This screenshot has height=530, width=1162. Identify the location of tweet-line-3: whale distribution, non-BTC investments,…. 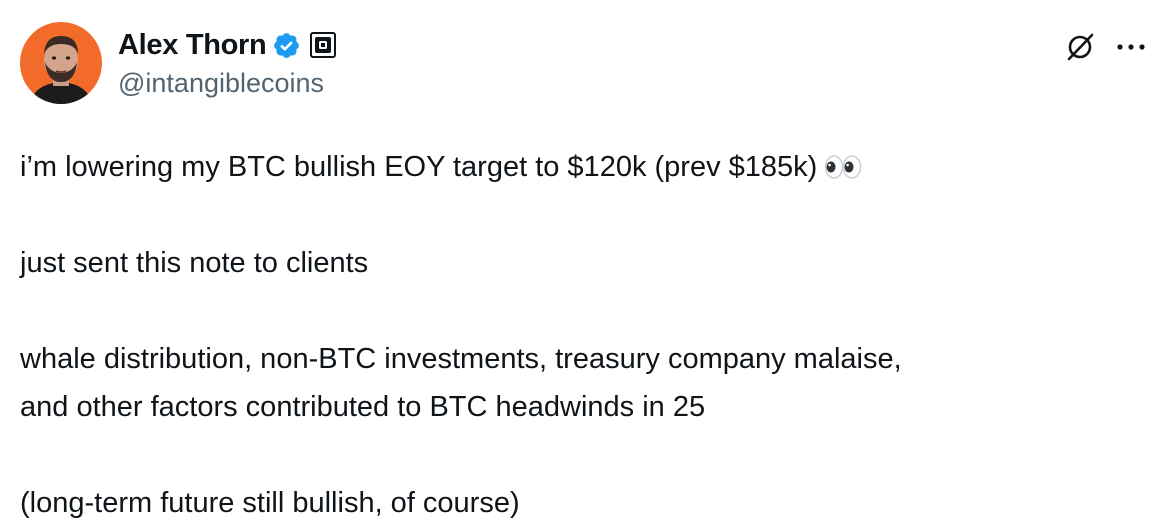
(461, 359).